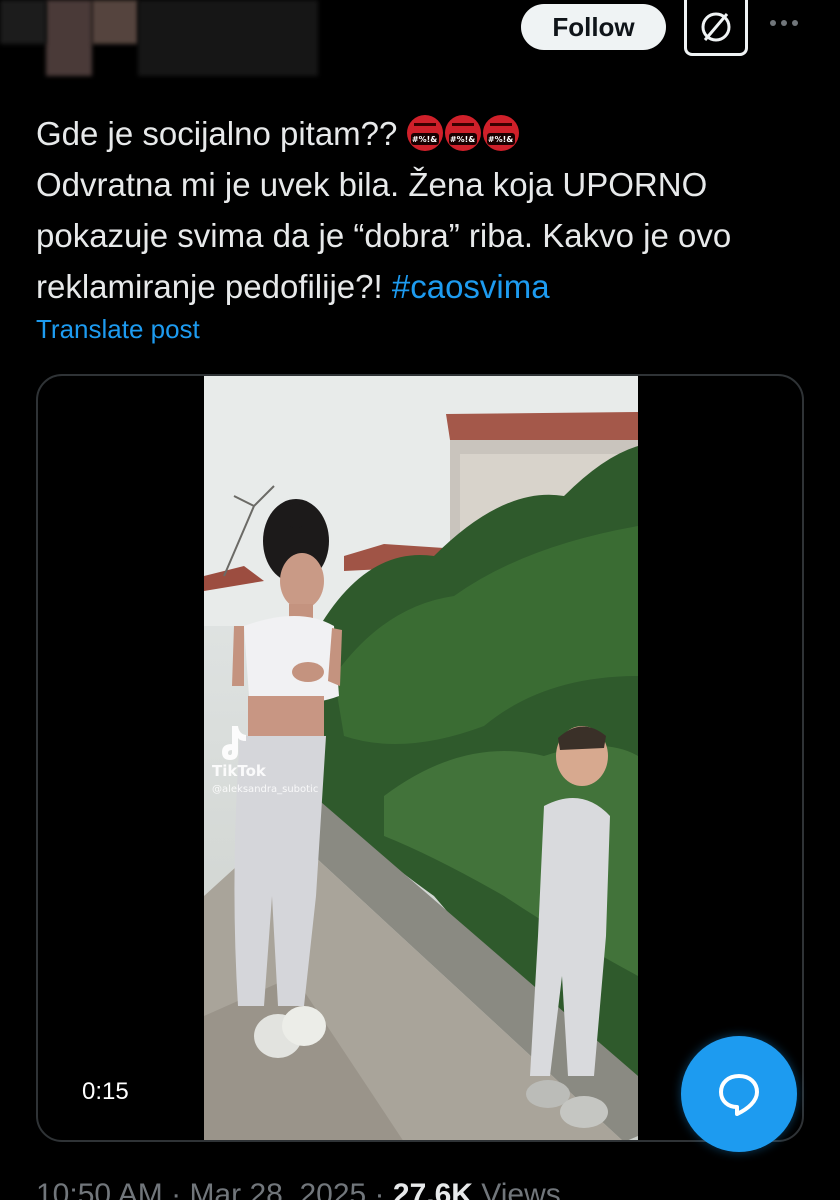 The width and height of the screenshot is (840, 1200). Describe the element at coordinates (23, 22) in the screenshot. I see `author-handle-redacted` at that location.